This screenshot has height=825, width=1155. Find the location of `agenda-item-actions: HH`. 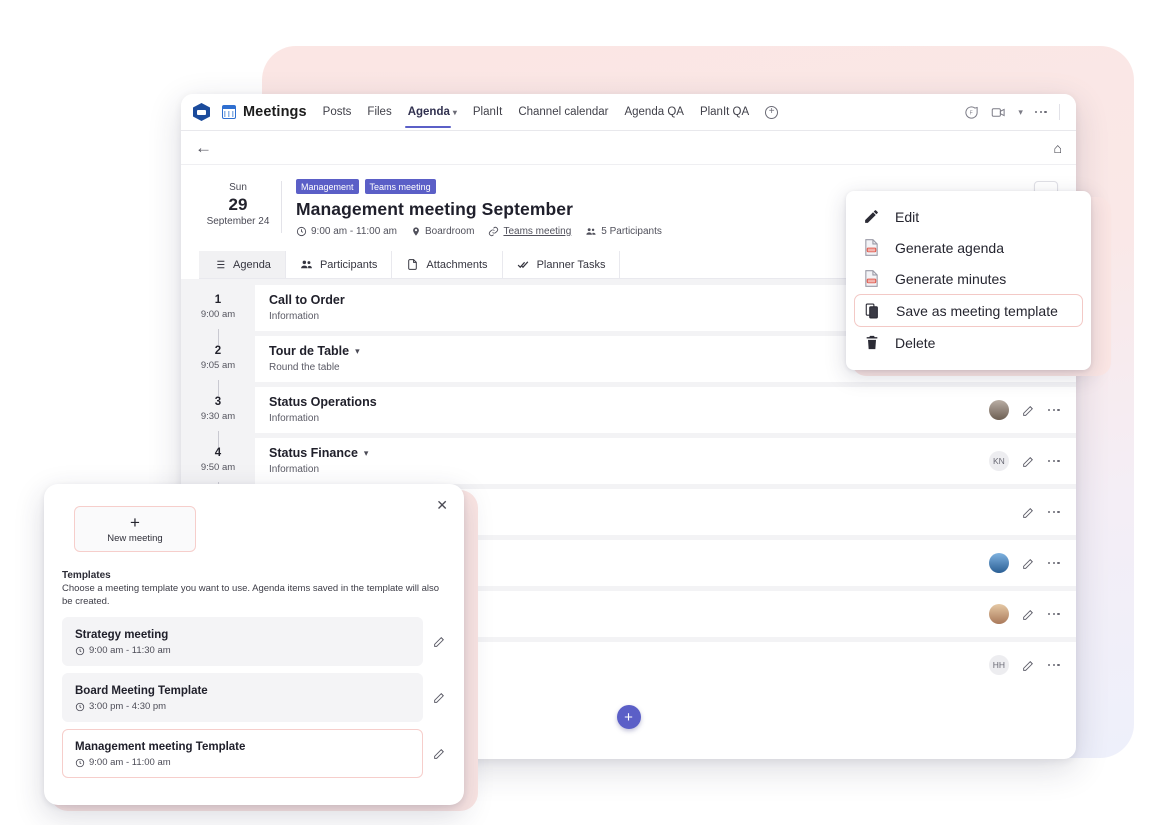

agenda-item-actions: HH is located at coordinates (1024, 665).